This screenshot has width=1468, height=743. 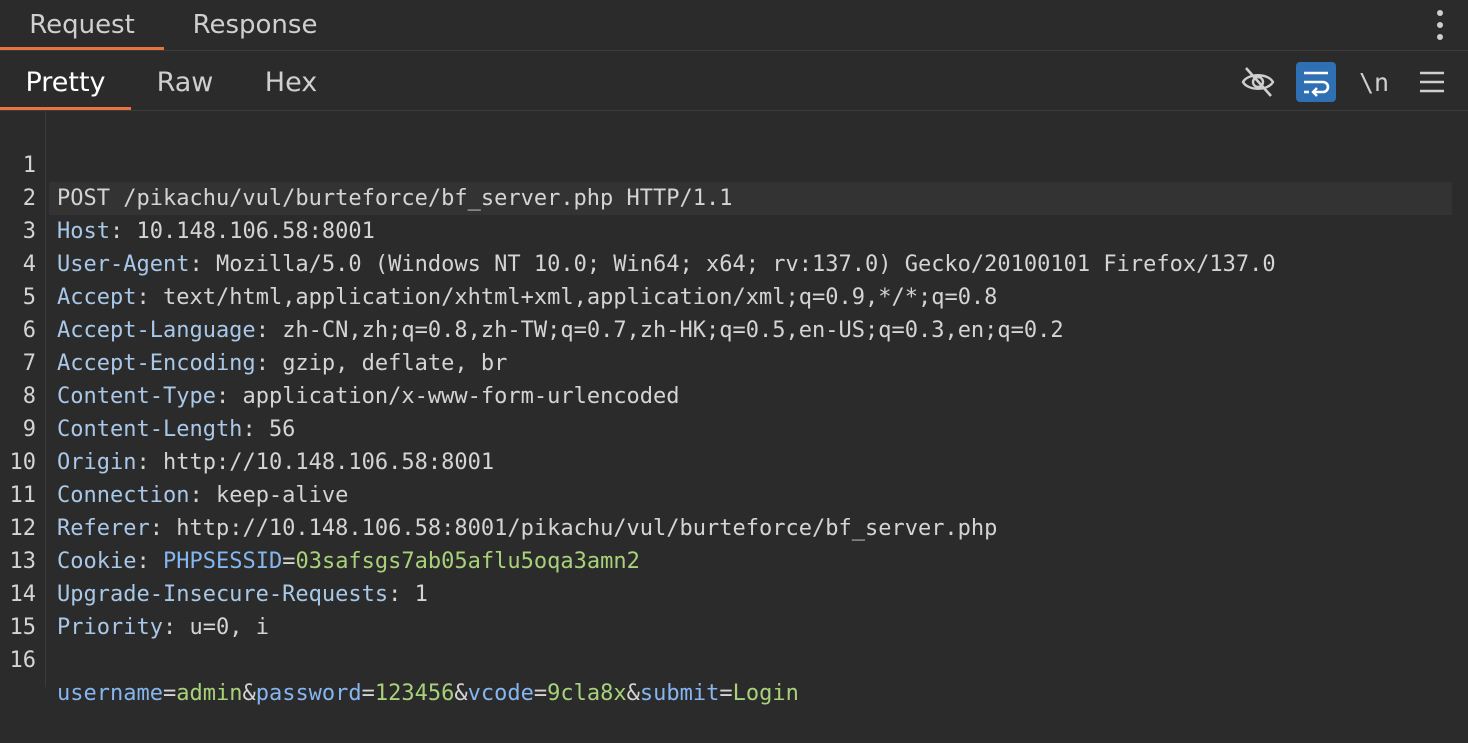 I want to click on view-tabs: Pretty Raw Hex \n, so click(x=734, y=81).